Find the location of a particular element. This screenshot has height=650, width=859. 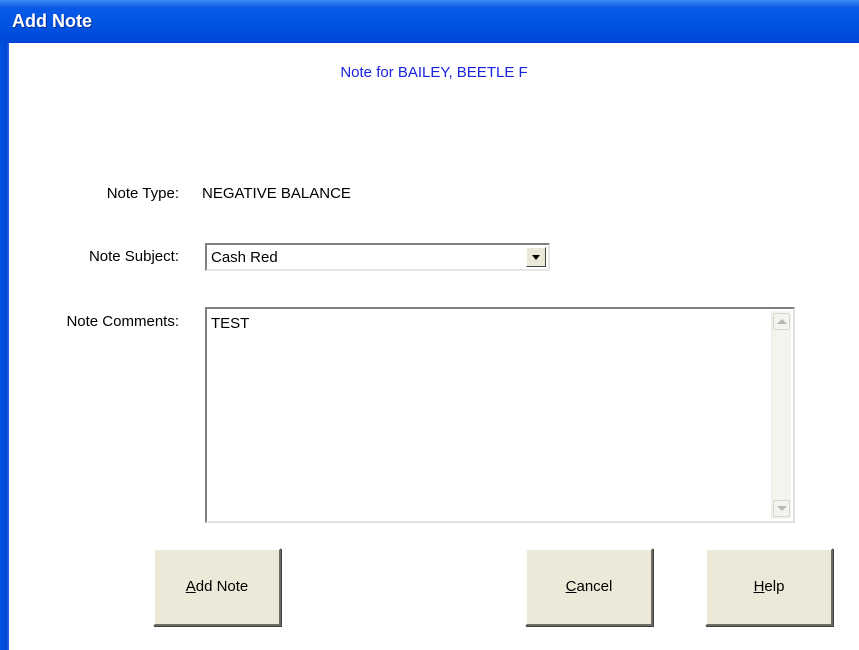

help-button: Help is located at coordinates (769, 587).